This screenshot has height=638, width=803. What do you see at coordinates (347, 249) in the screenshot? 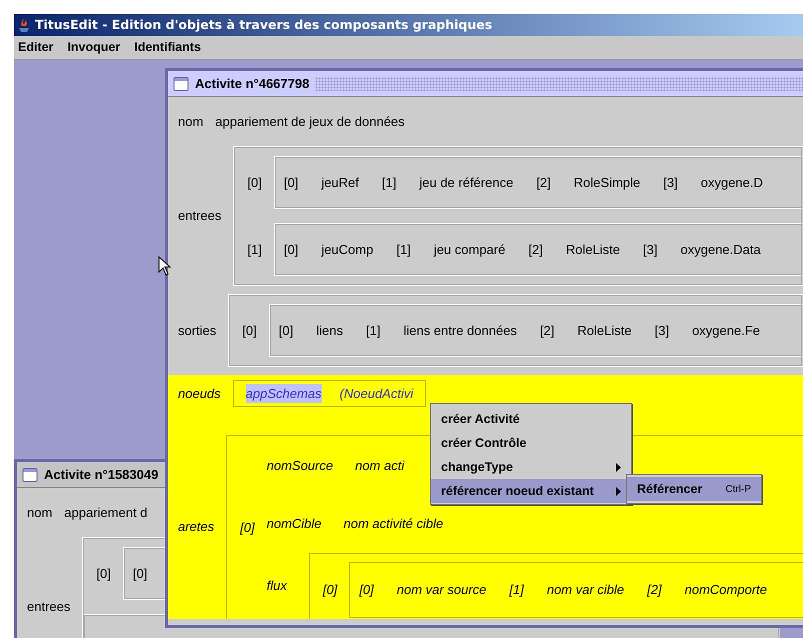
I see `cell-text: jeuComp` at bounding box center [347, 249].